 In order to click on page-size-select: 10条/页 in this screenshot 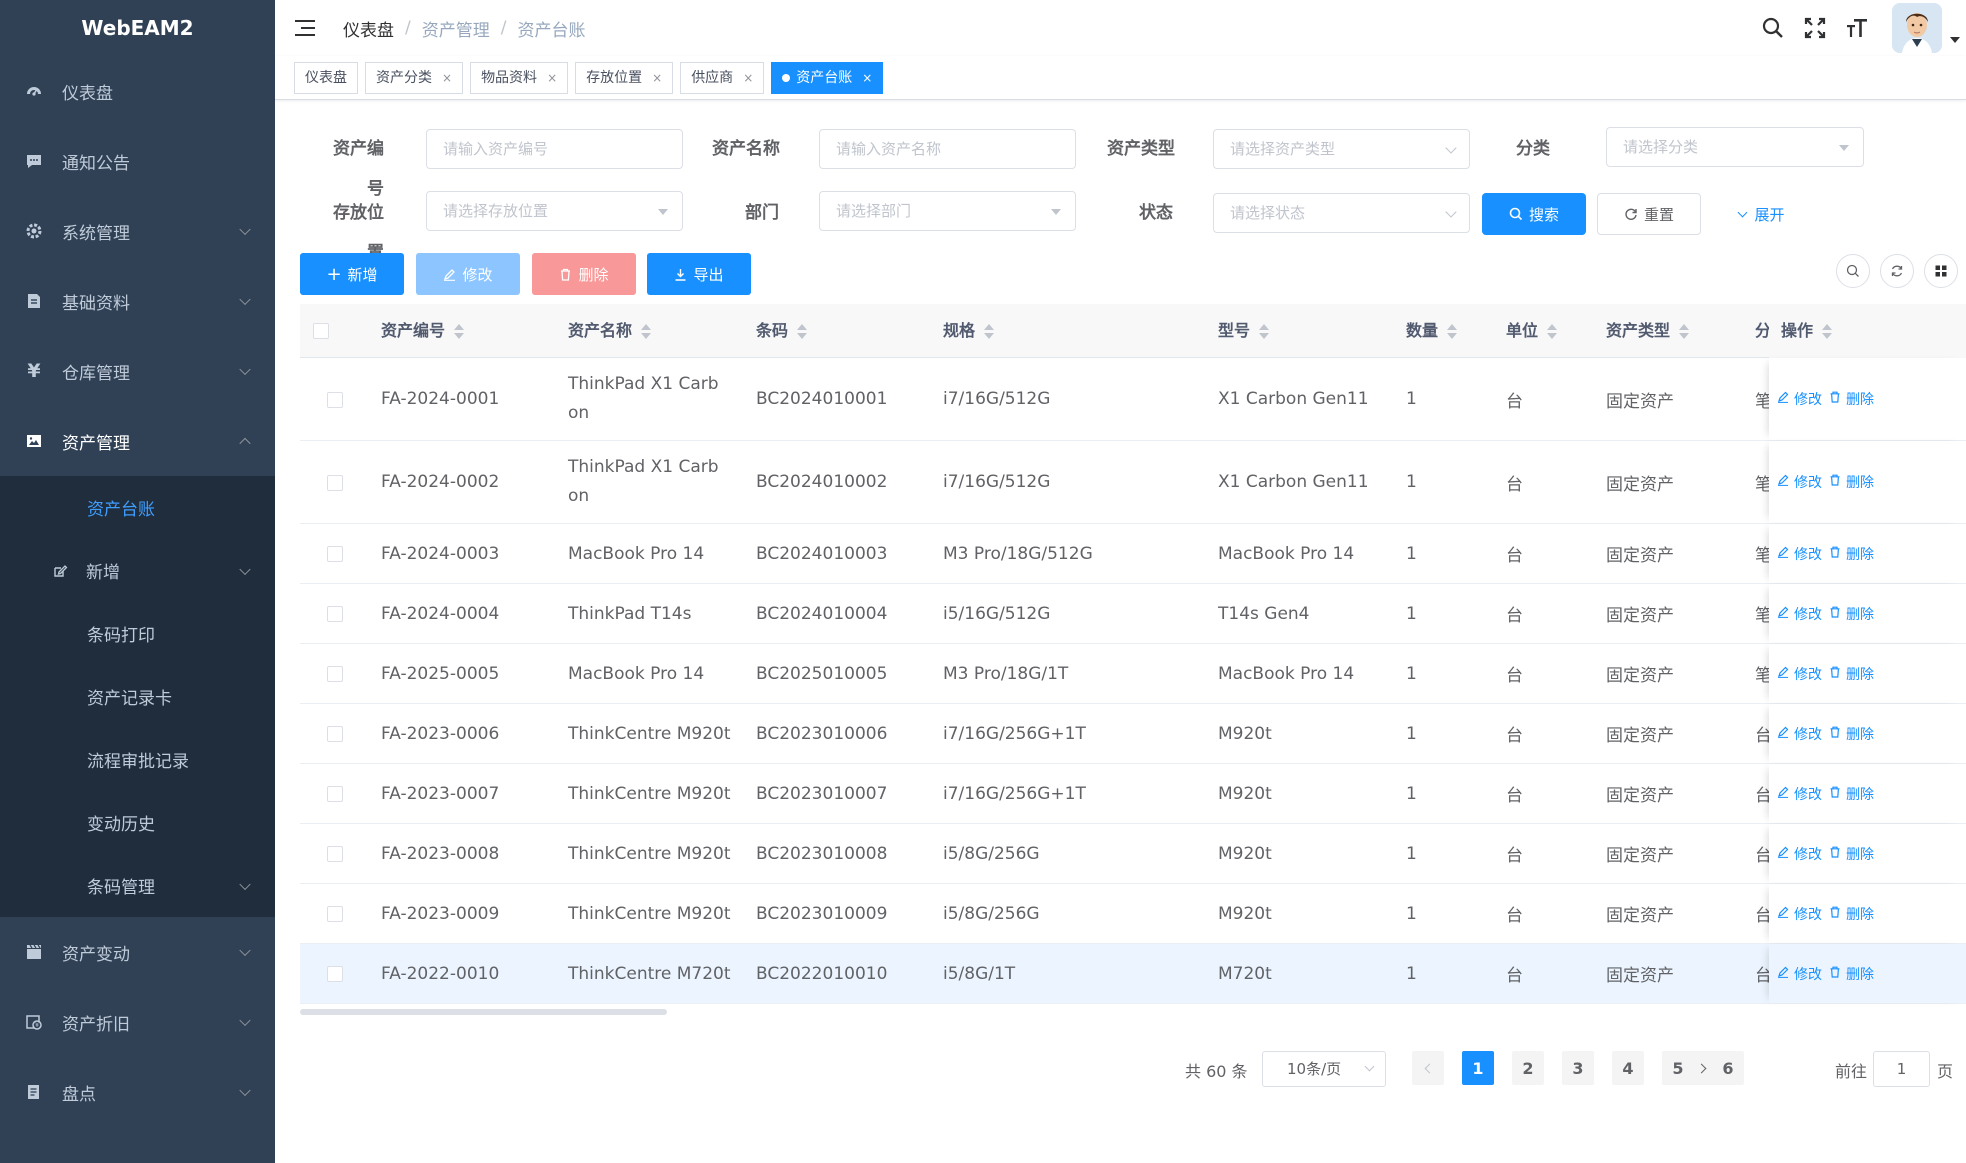, I will do `click(1324, 1069)`.